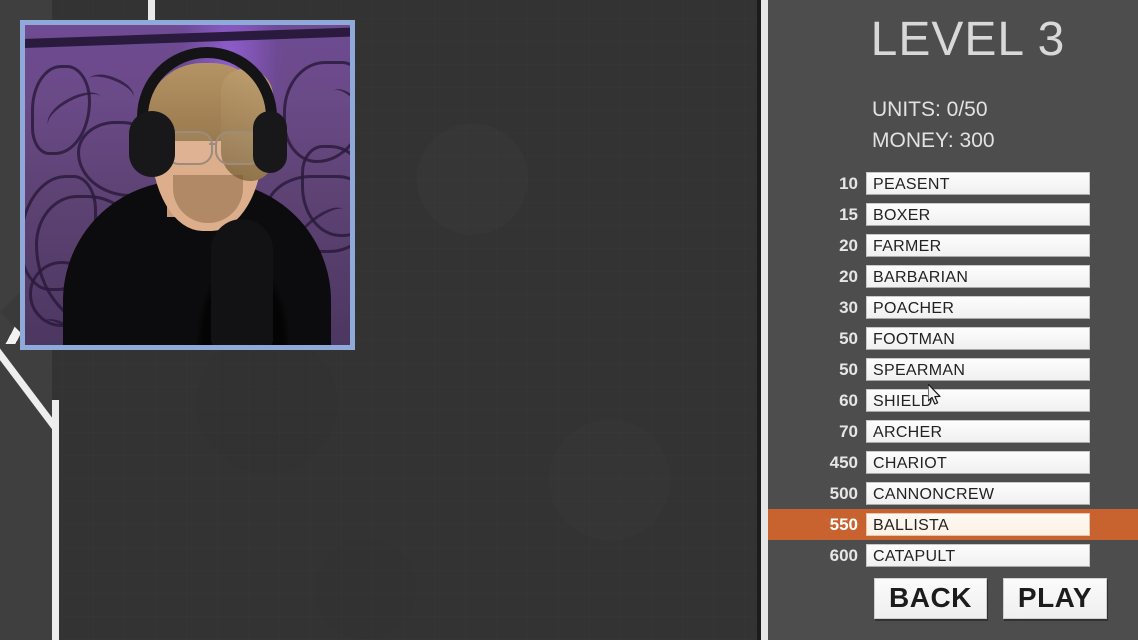 This screenshot has width=1138, height=640. I want to click on unit-name: PEASENT, so click(978, 183).